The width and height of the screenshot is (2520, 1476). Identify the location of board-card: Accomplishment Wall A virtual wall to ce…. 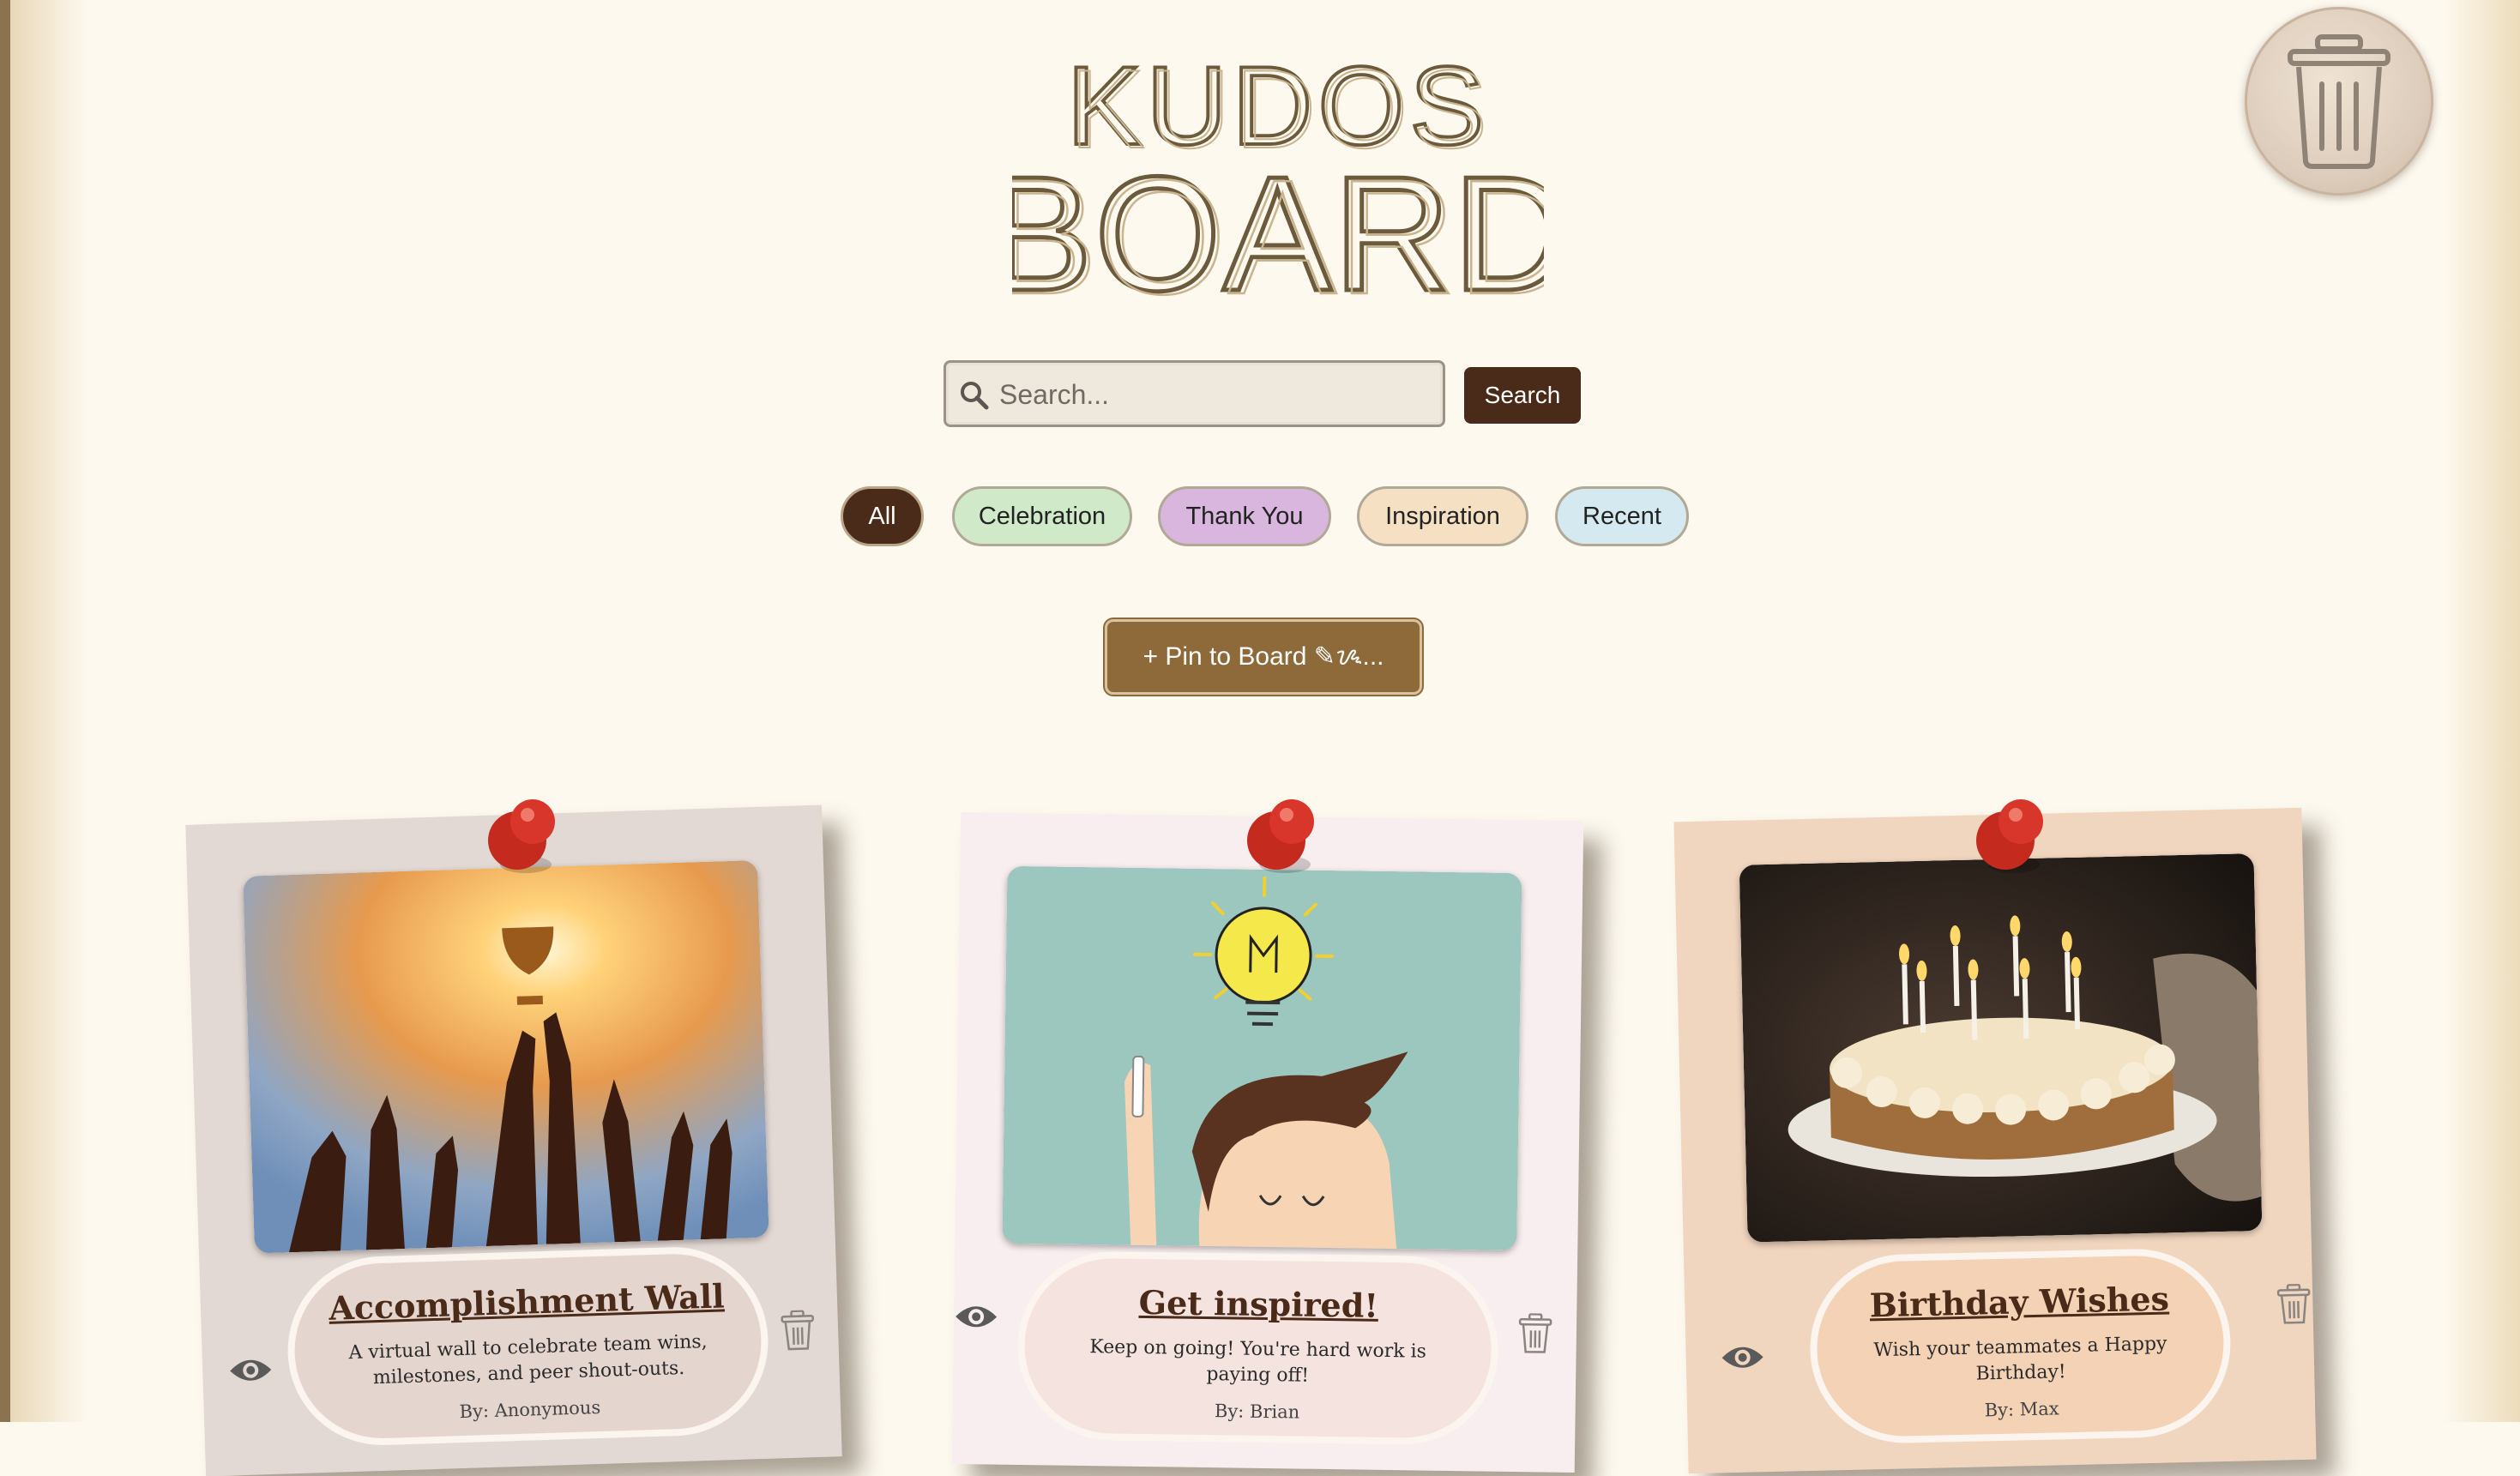
(513, 1141).